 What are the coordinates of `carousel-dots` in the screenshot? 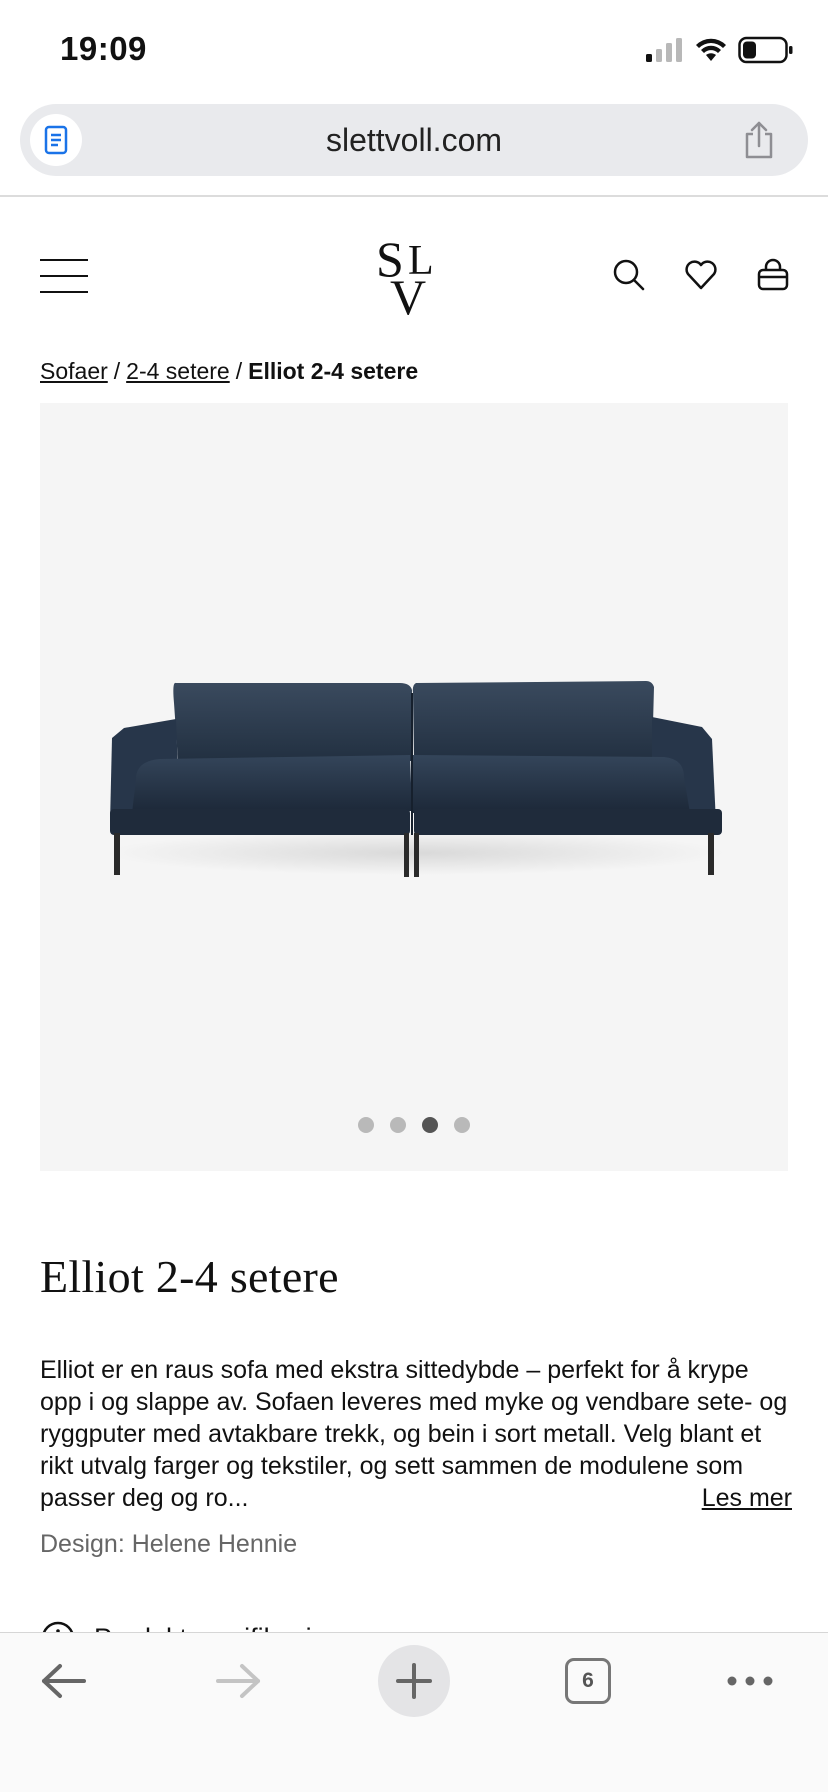 It's located at (414, 1125).